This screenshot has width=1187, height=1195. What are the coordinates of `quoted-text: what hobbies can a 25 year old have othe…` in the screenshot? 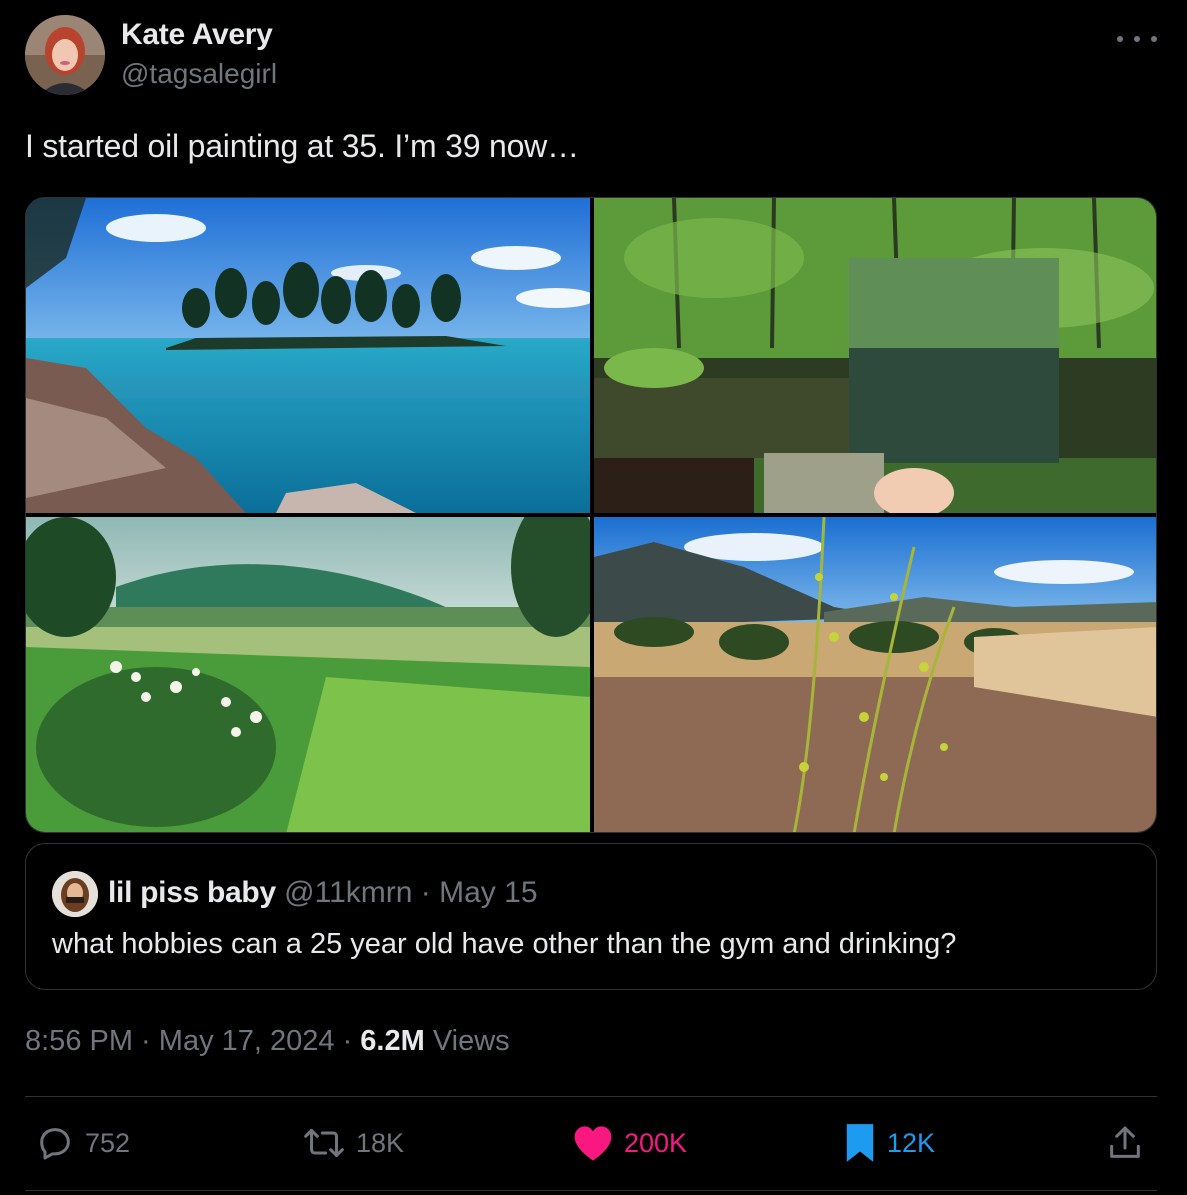 It's located at (504, 944).